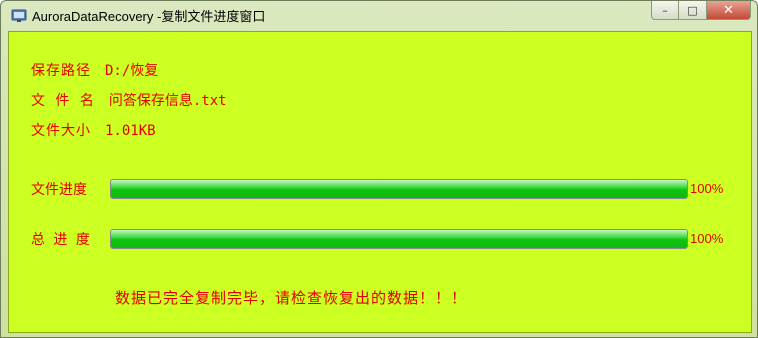  Describe the element at coordinates (707, 238) in the screenshot. I see `total-progress-percent: 100%` at that location.